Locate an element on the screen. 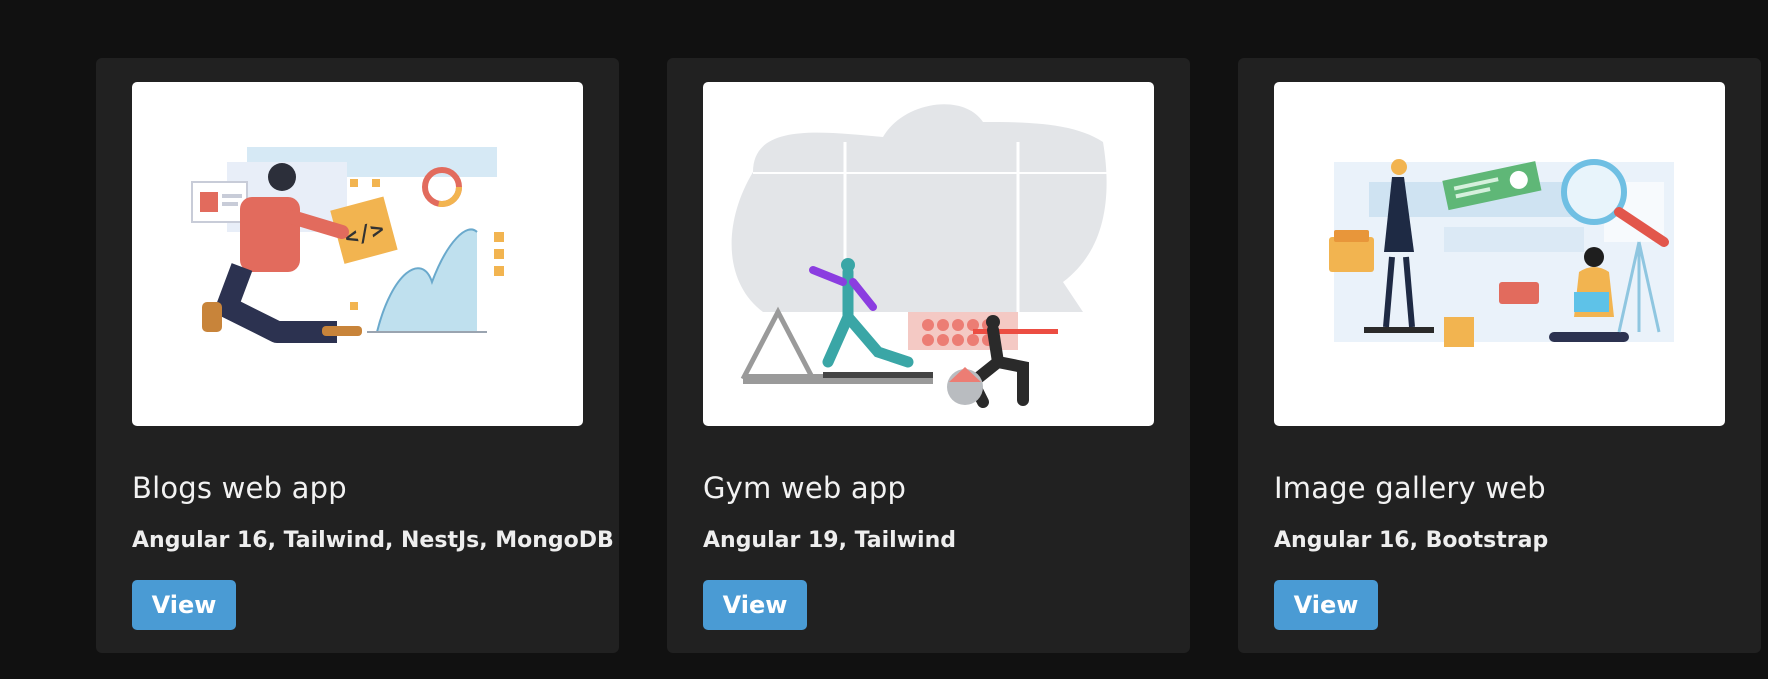 The width and height of the screenshot is (1768, 679). project-title: Gym web app is located at coordinates (805, 488).